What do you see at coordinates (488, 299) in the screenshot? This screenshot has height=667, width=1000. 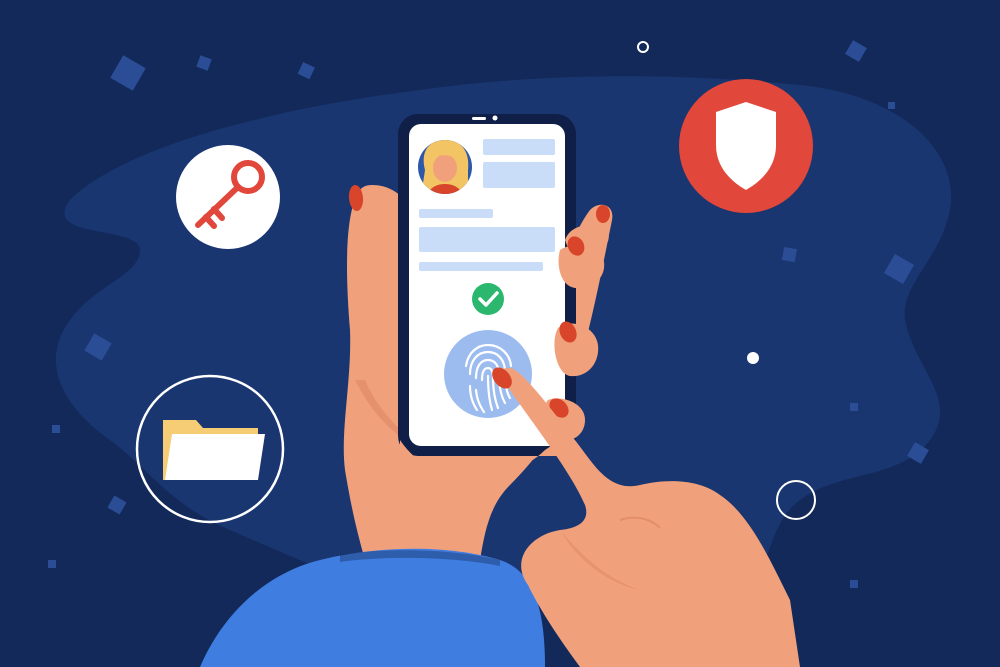 I see `check-icon` at bounding box center [488, 299].